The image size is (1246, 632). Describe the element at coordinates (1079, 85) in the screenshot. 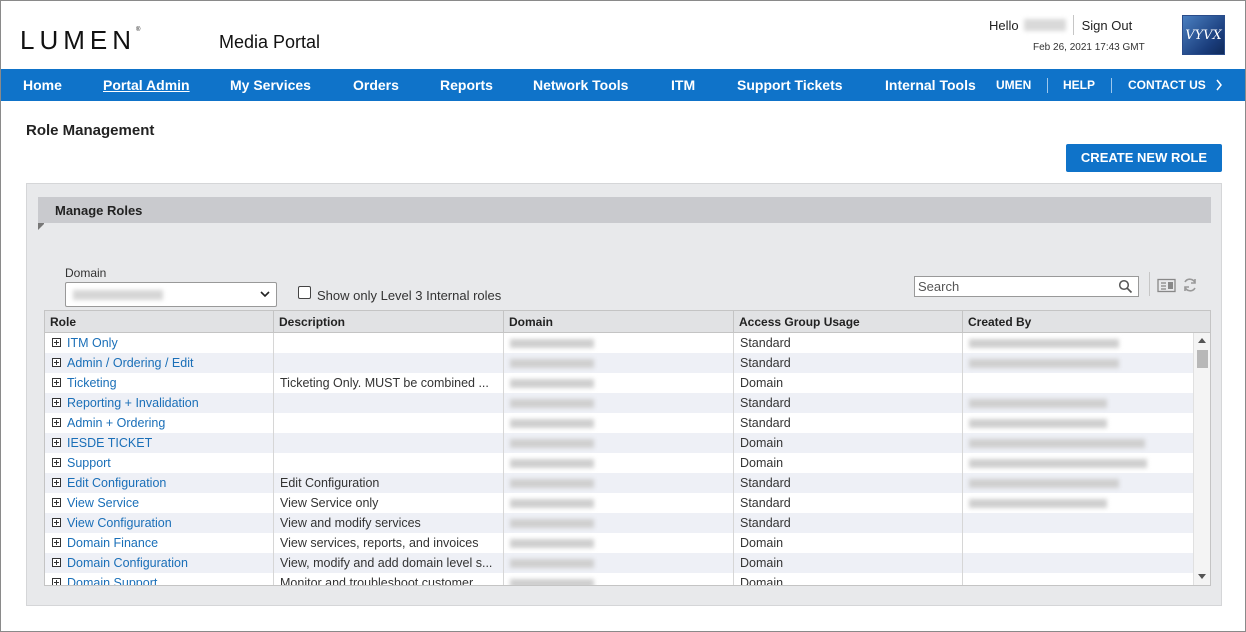

I see `nav-help: HELP` at that location.